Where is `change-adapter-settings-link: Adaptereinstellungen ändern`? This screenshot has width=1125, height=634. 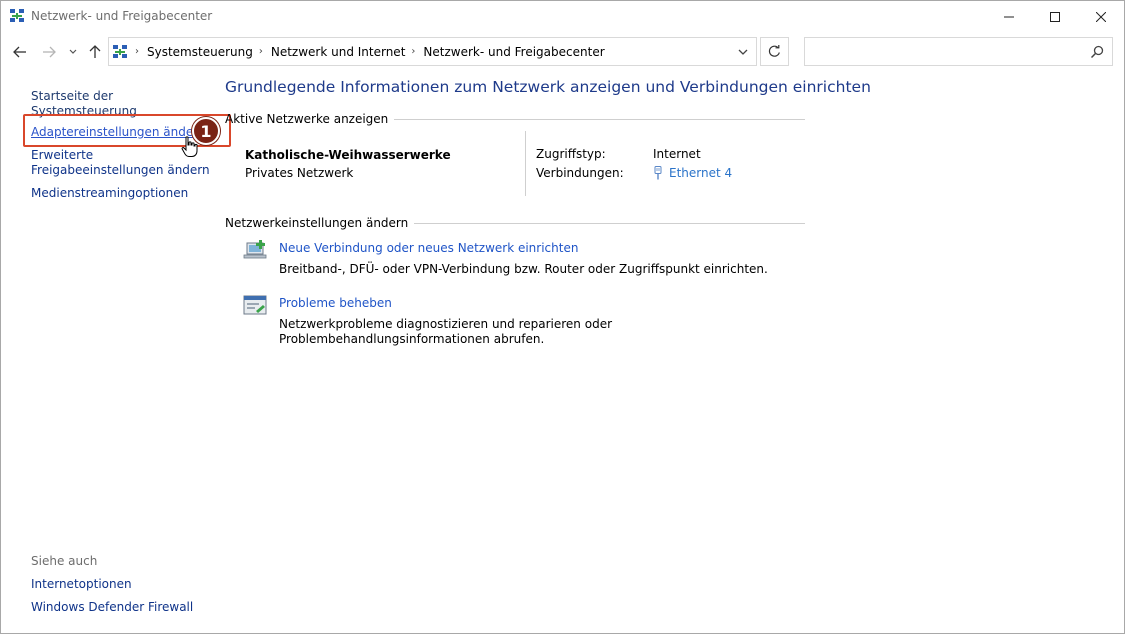 change-adapter-settings-link: Adaptereinstellungen ändern is located at coordinates (118, 132).